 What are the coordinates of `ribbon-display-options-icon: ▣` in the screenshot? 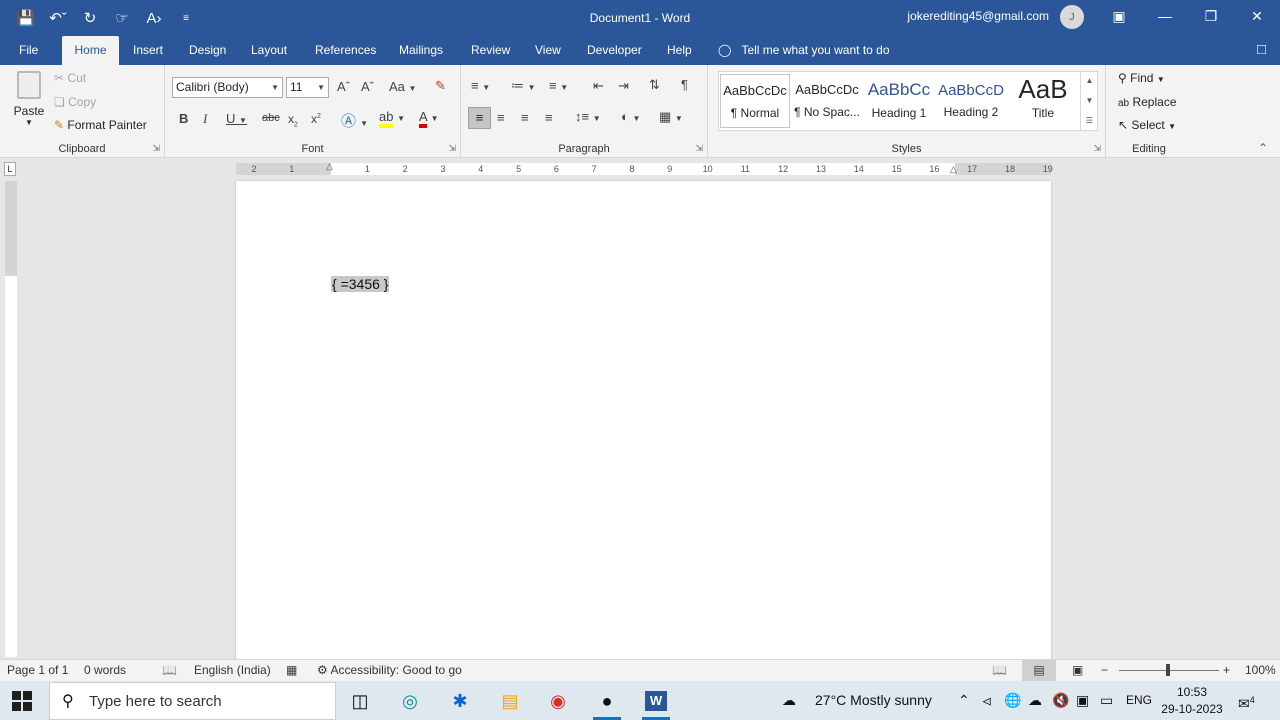 It's located at (1119, 16).